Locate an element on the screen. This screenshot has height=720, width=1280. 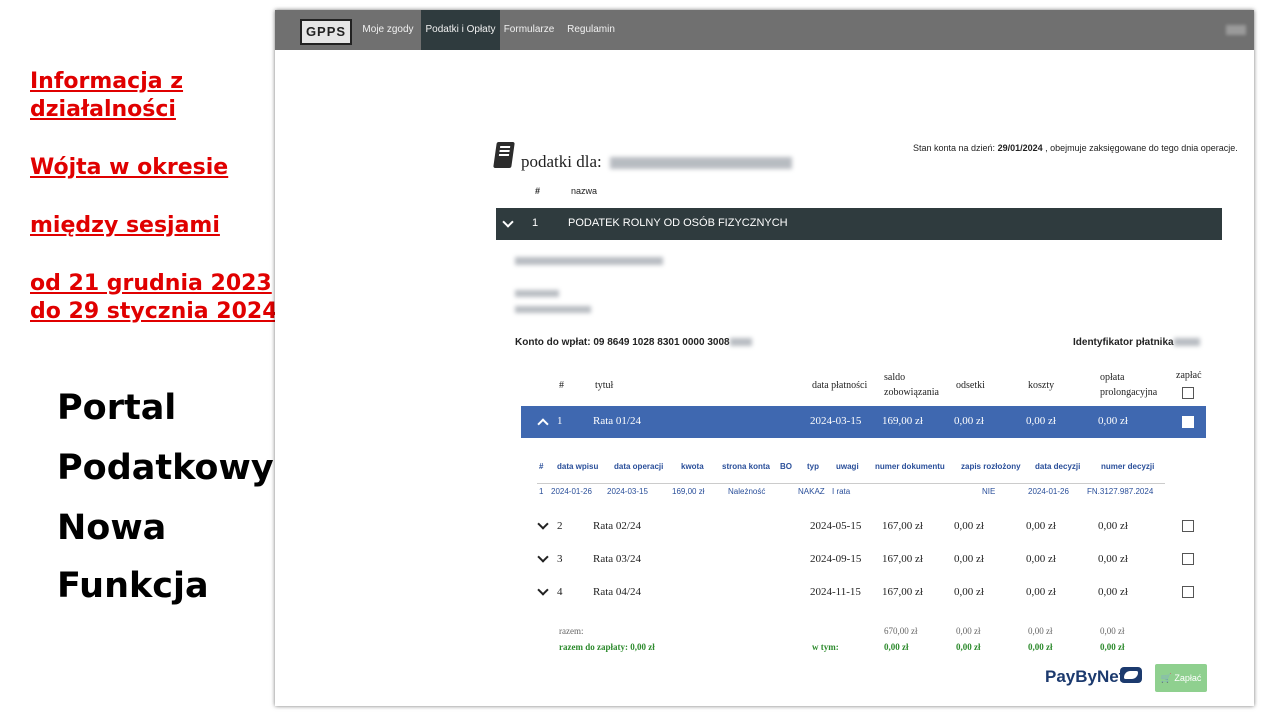
slide-red-line-2: działalności is located at coordinates (103, 109).